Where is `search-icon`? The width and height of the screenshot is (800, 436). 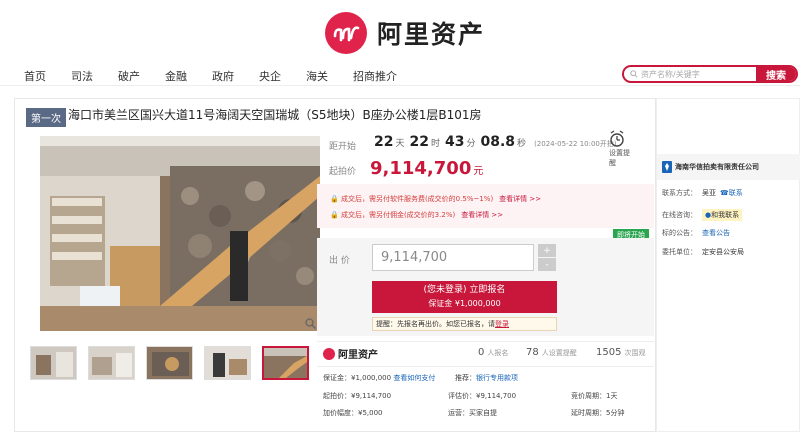 search-icon is located at coordinates (634, 74).